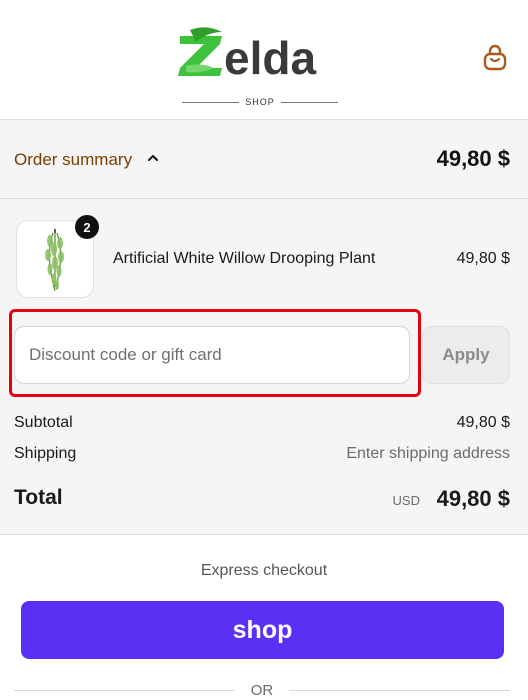 The height and width of the screenshot is (700, 528). I want to click on shop-pay-button: shop, so click(262, 630).